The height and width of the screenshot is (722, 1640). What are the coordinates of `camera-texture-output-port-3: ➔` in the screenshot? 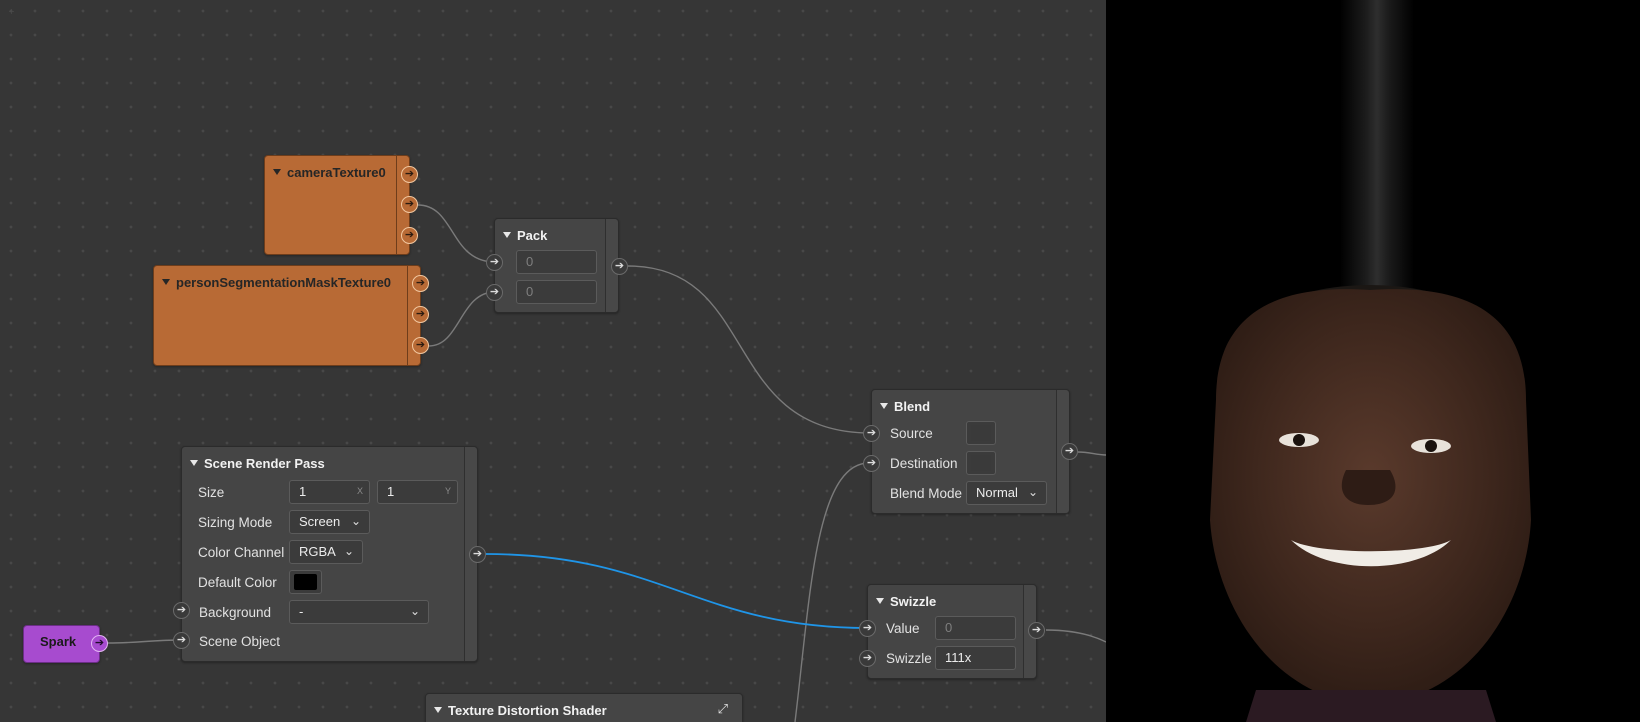 It's located at (409, 235).